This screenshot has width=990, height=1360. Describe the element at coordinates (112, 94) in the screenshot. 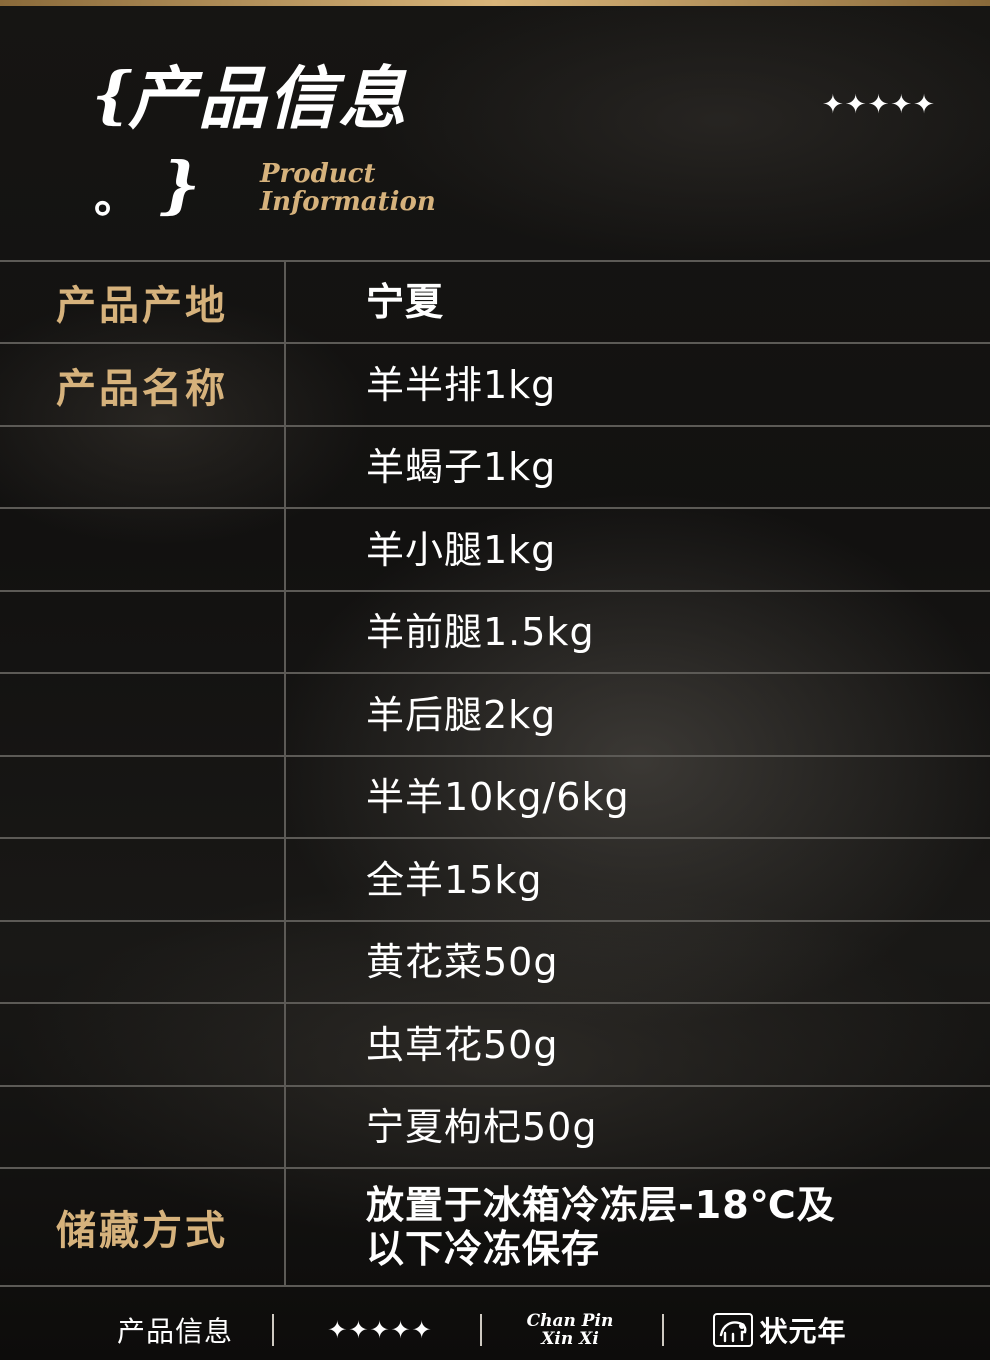

I see `title-brace-left: {` at that location.